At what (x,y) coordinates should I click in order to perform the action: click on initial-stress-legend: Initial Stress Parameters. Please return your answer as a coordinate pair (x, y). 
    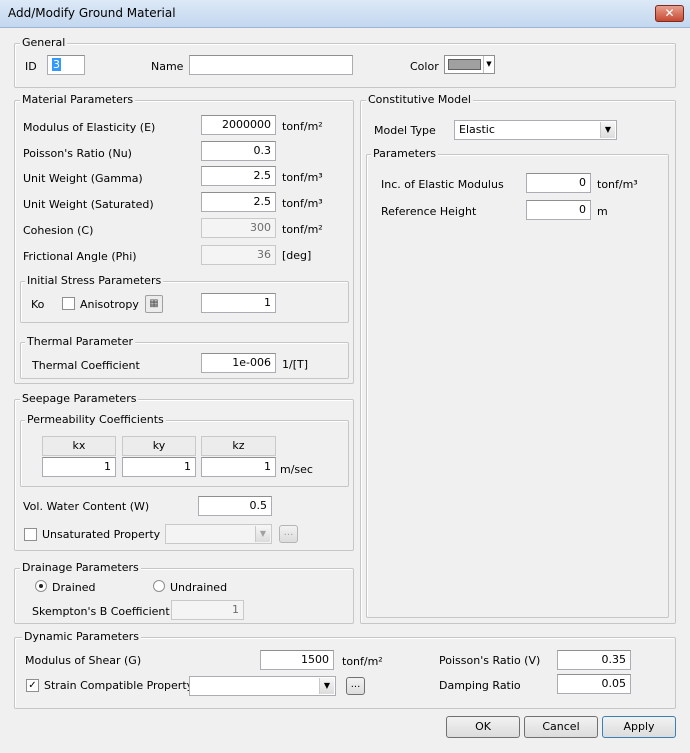
    Looking at the image, I should click on (94, 280).